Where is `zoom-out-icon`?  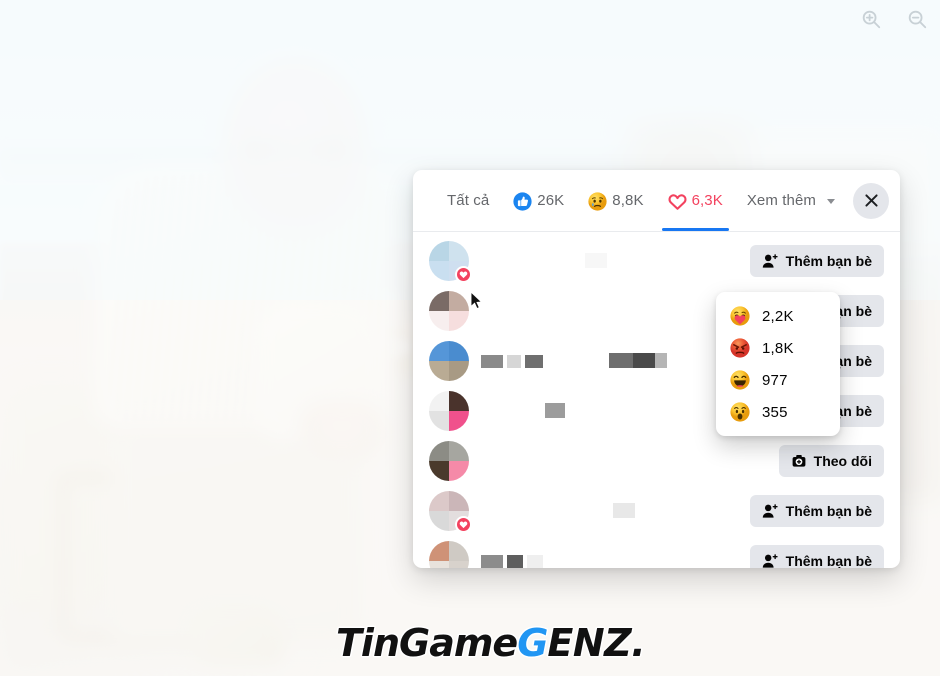
zoom-out-icon is located at coordinates (917, 19).